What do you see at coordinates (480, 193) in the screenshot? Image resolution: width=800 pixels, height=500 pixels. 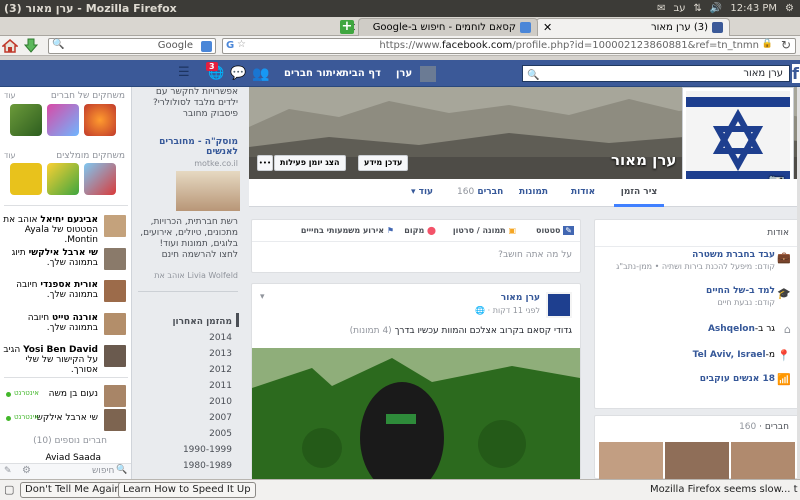 I see `tab-friends: חברים 160` at bounding box center [480, 193].